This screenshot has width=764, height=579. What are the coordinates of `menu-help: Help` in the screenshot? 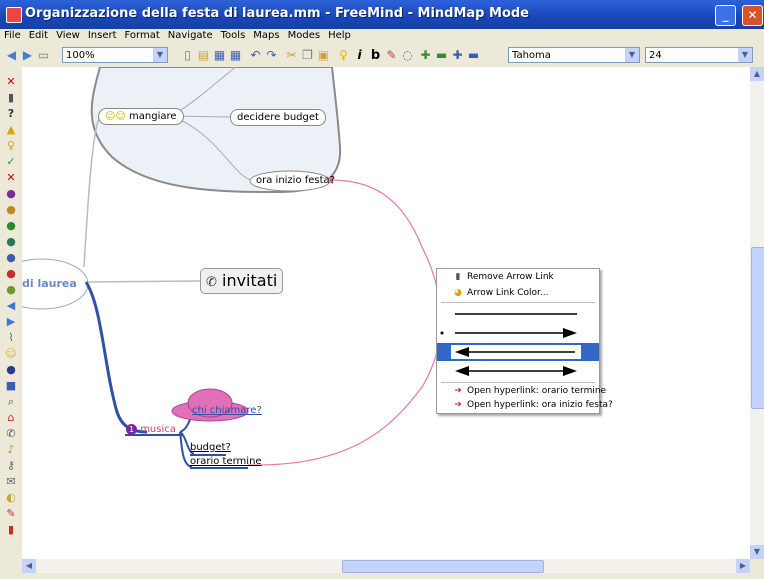 It's located at (339, 35).